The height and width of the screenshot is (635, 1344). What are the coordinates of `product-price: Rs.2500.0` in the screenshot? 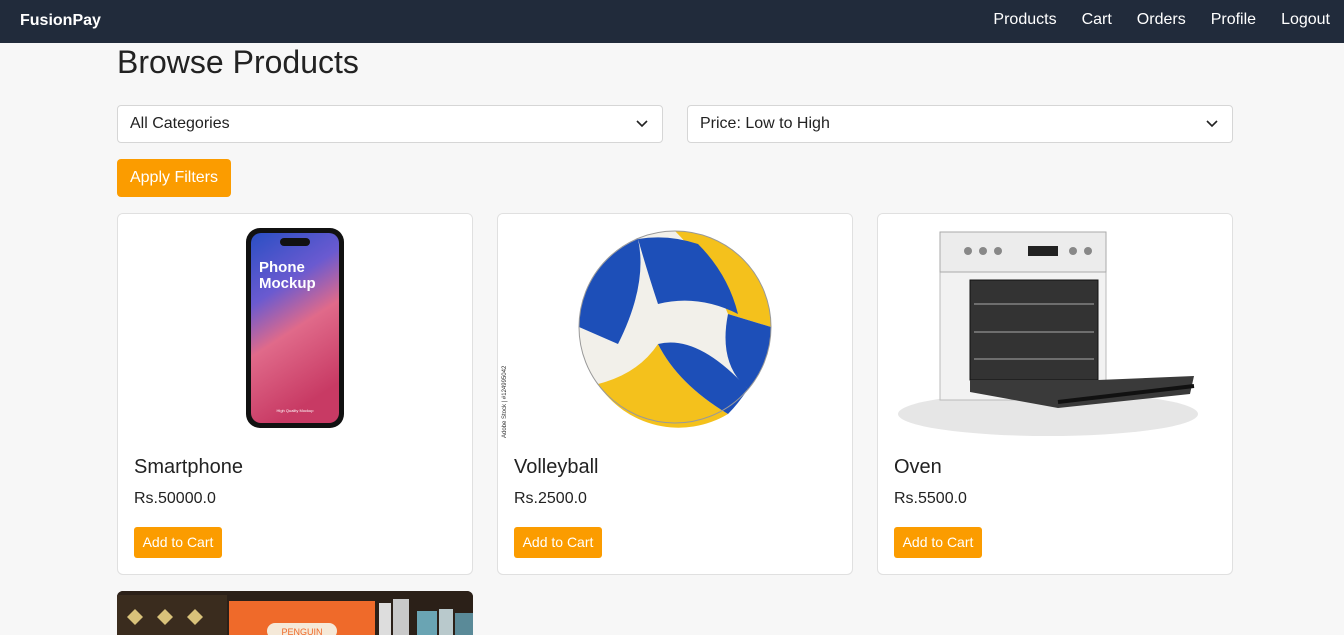 It's located at (550, 498).